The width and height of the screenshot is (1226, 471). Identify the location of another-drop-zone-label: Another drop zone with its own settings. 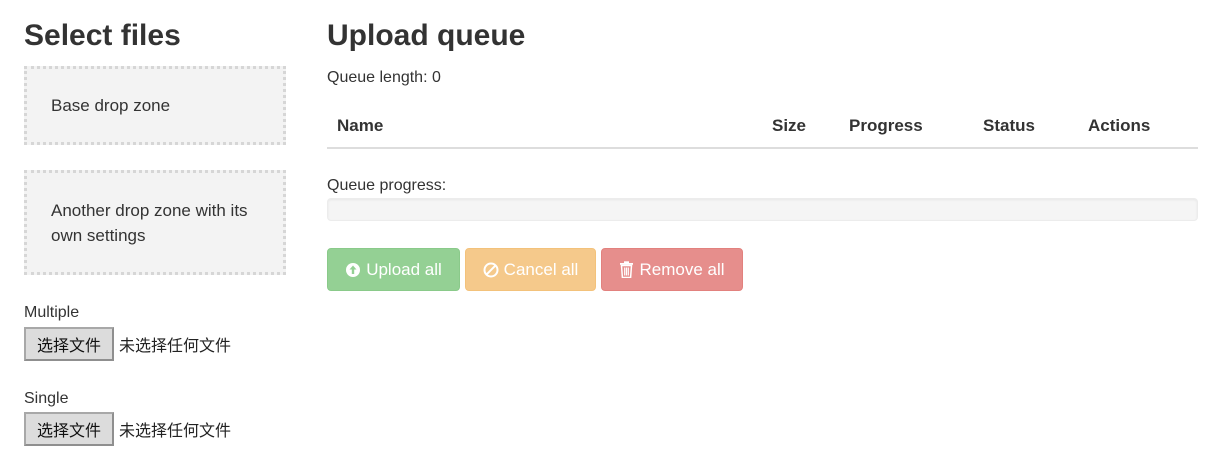
(149, 222).